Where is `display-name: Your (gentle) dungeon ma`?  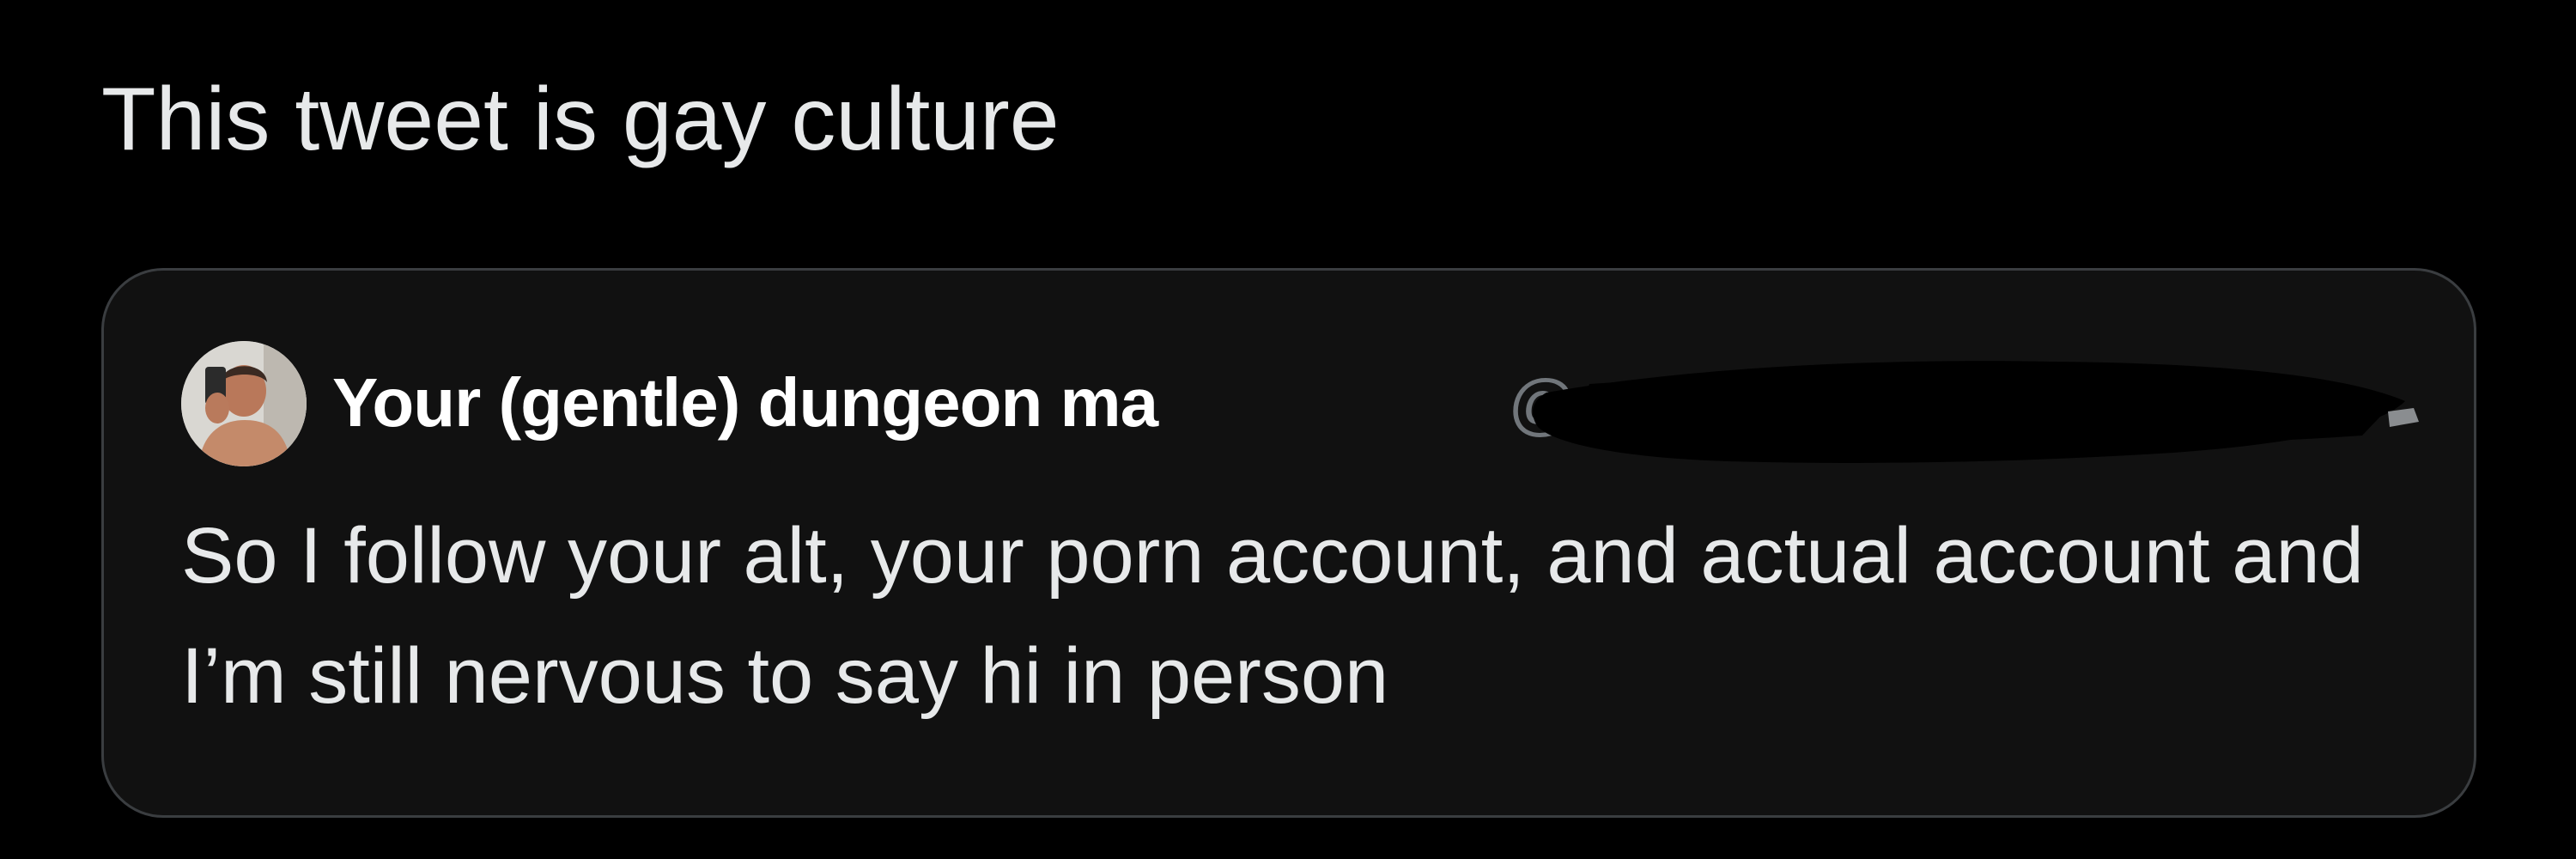 display-name: Your (gentle) dungeon ma is located at coordinates (745, 403).